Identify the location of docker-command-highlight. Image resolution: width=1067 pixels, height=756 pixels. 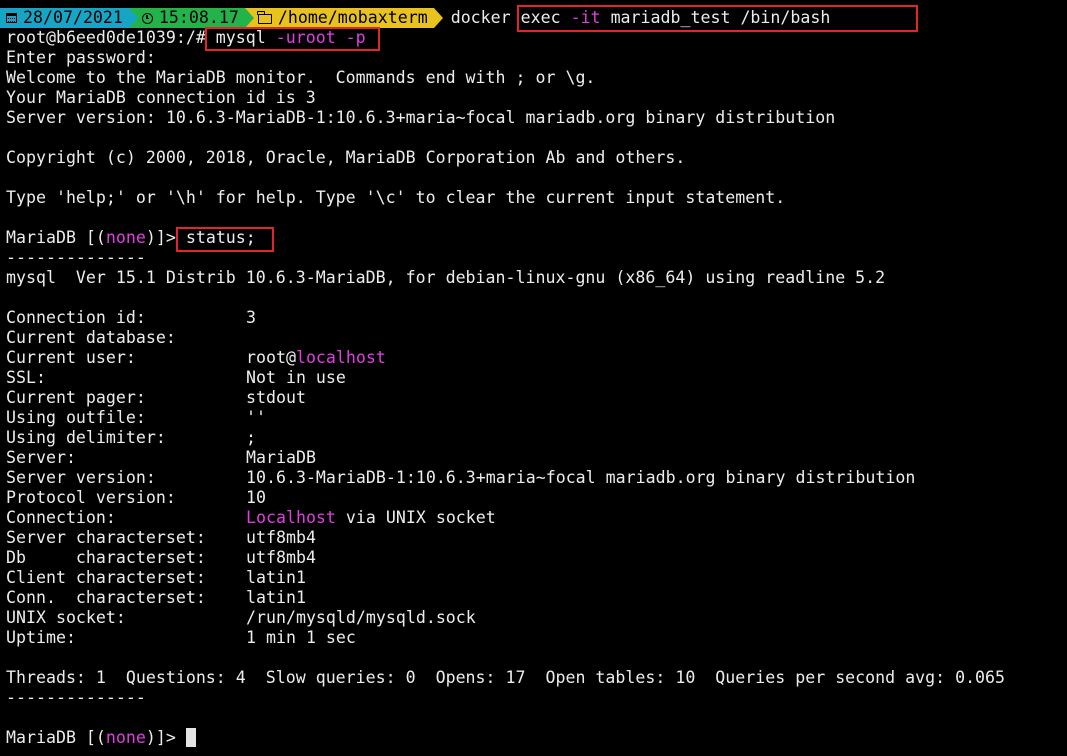
(717, 18).